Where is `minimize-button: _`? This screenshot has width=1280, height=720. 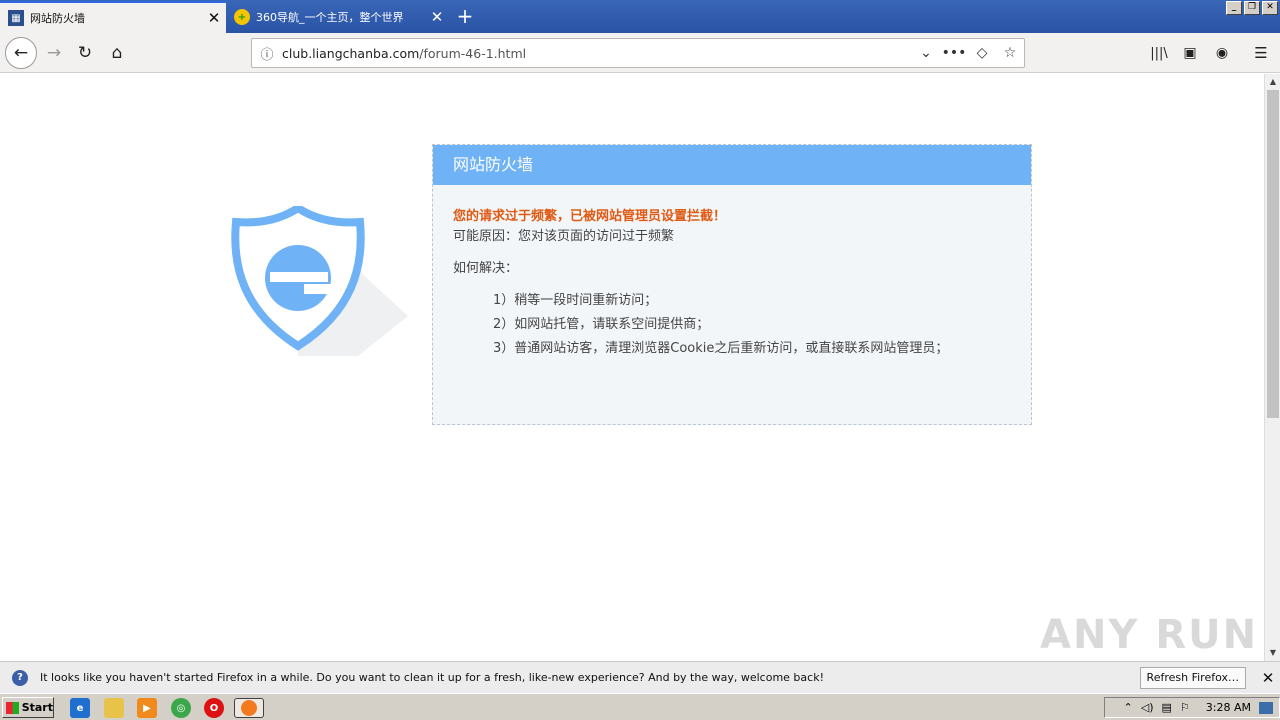
minimize-button: _ is located at coordinates (1234, 8).